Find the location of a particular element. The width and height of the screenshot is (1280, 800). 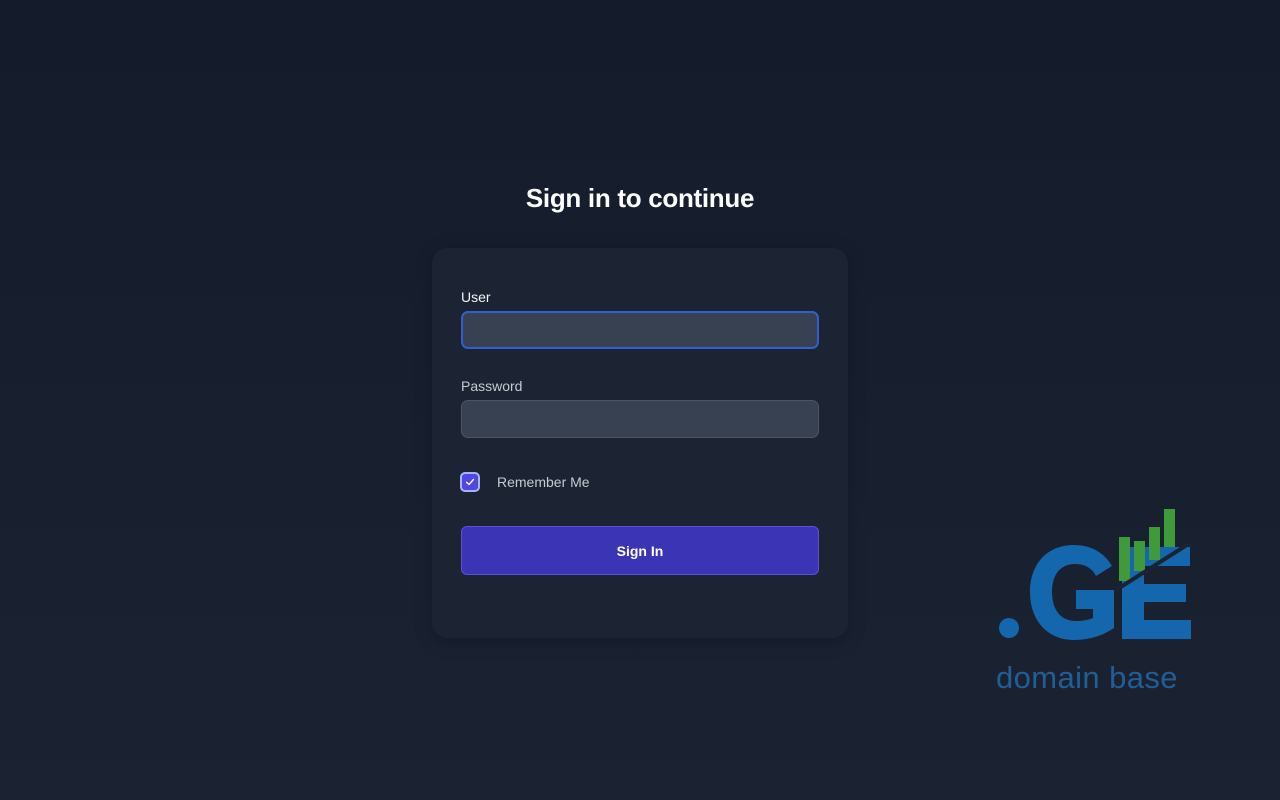

user-label: User is located at coordinates (476, 297).